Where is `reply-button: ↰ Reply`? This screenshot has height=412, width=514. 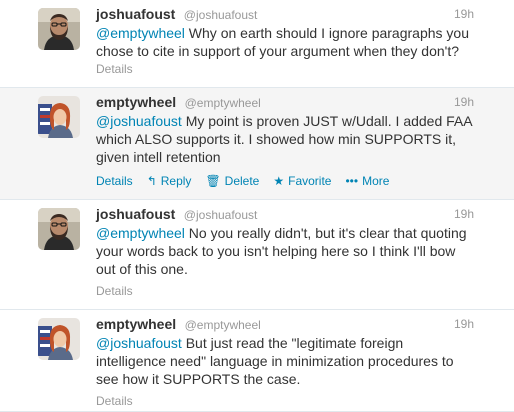
reply-button: ↰ Reply is located at coordinates (169, 181).